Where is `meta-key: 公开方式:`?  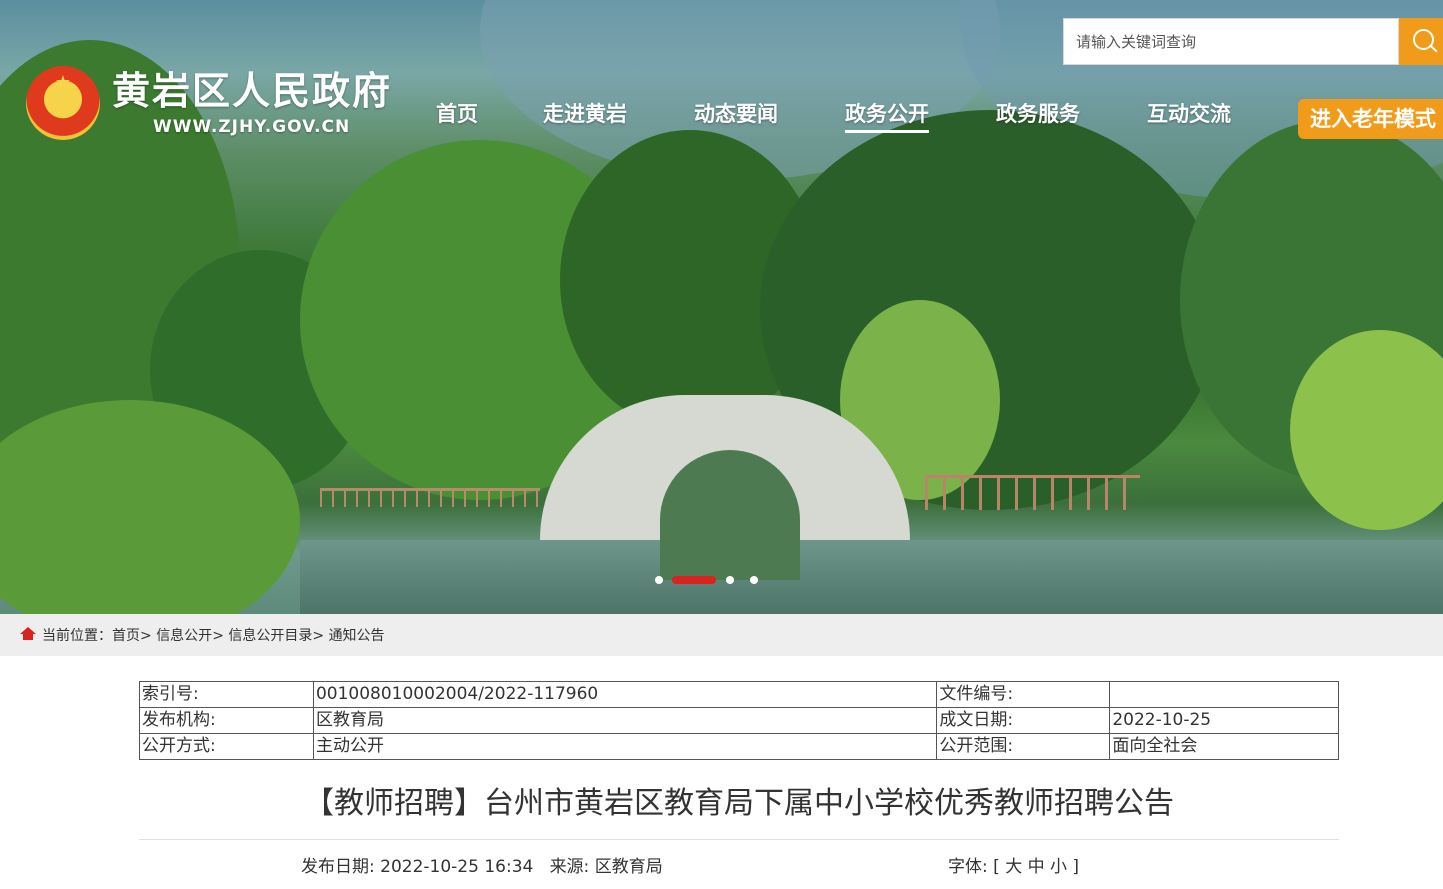 meta-key: 公开方式: is located at coordinates (226, 746).